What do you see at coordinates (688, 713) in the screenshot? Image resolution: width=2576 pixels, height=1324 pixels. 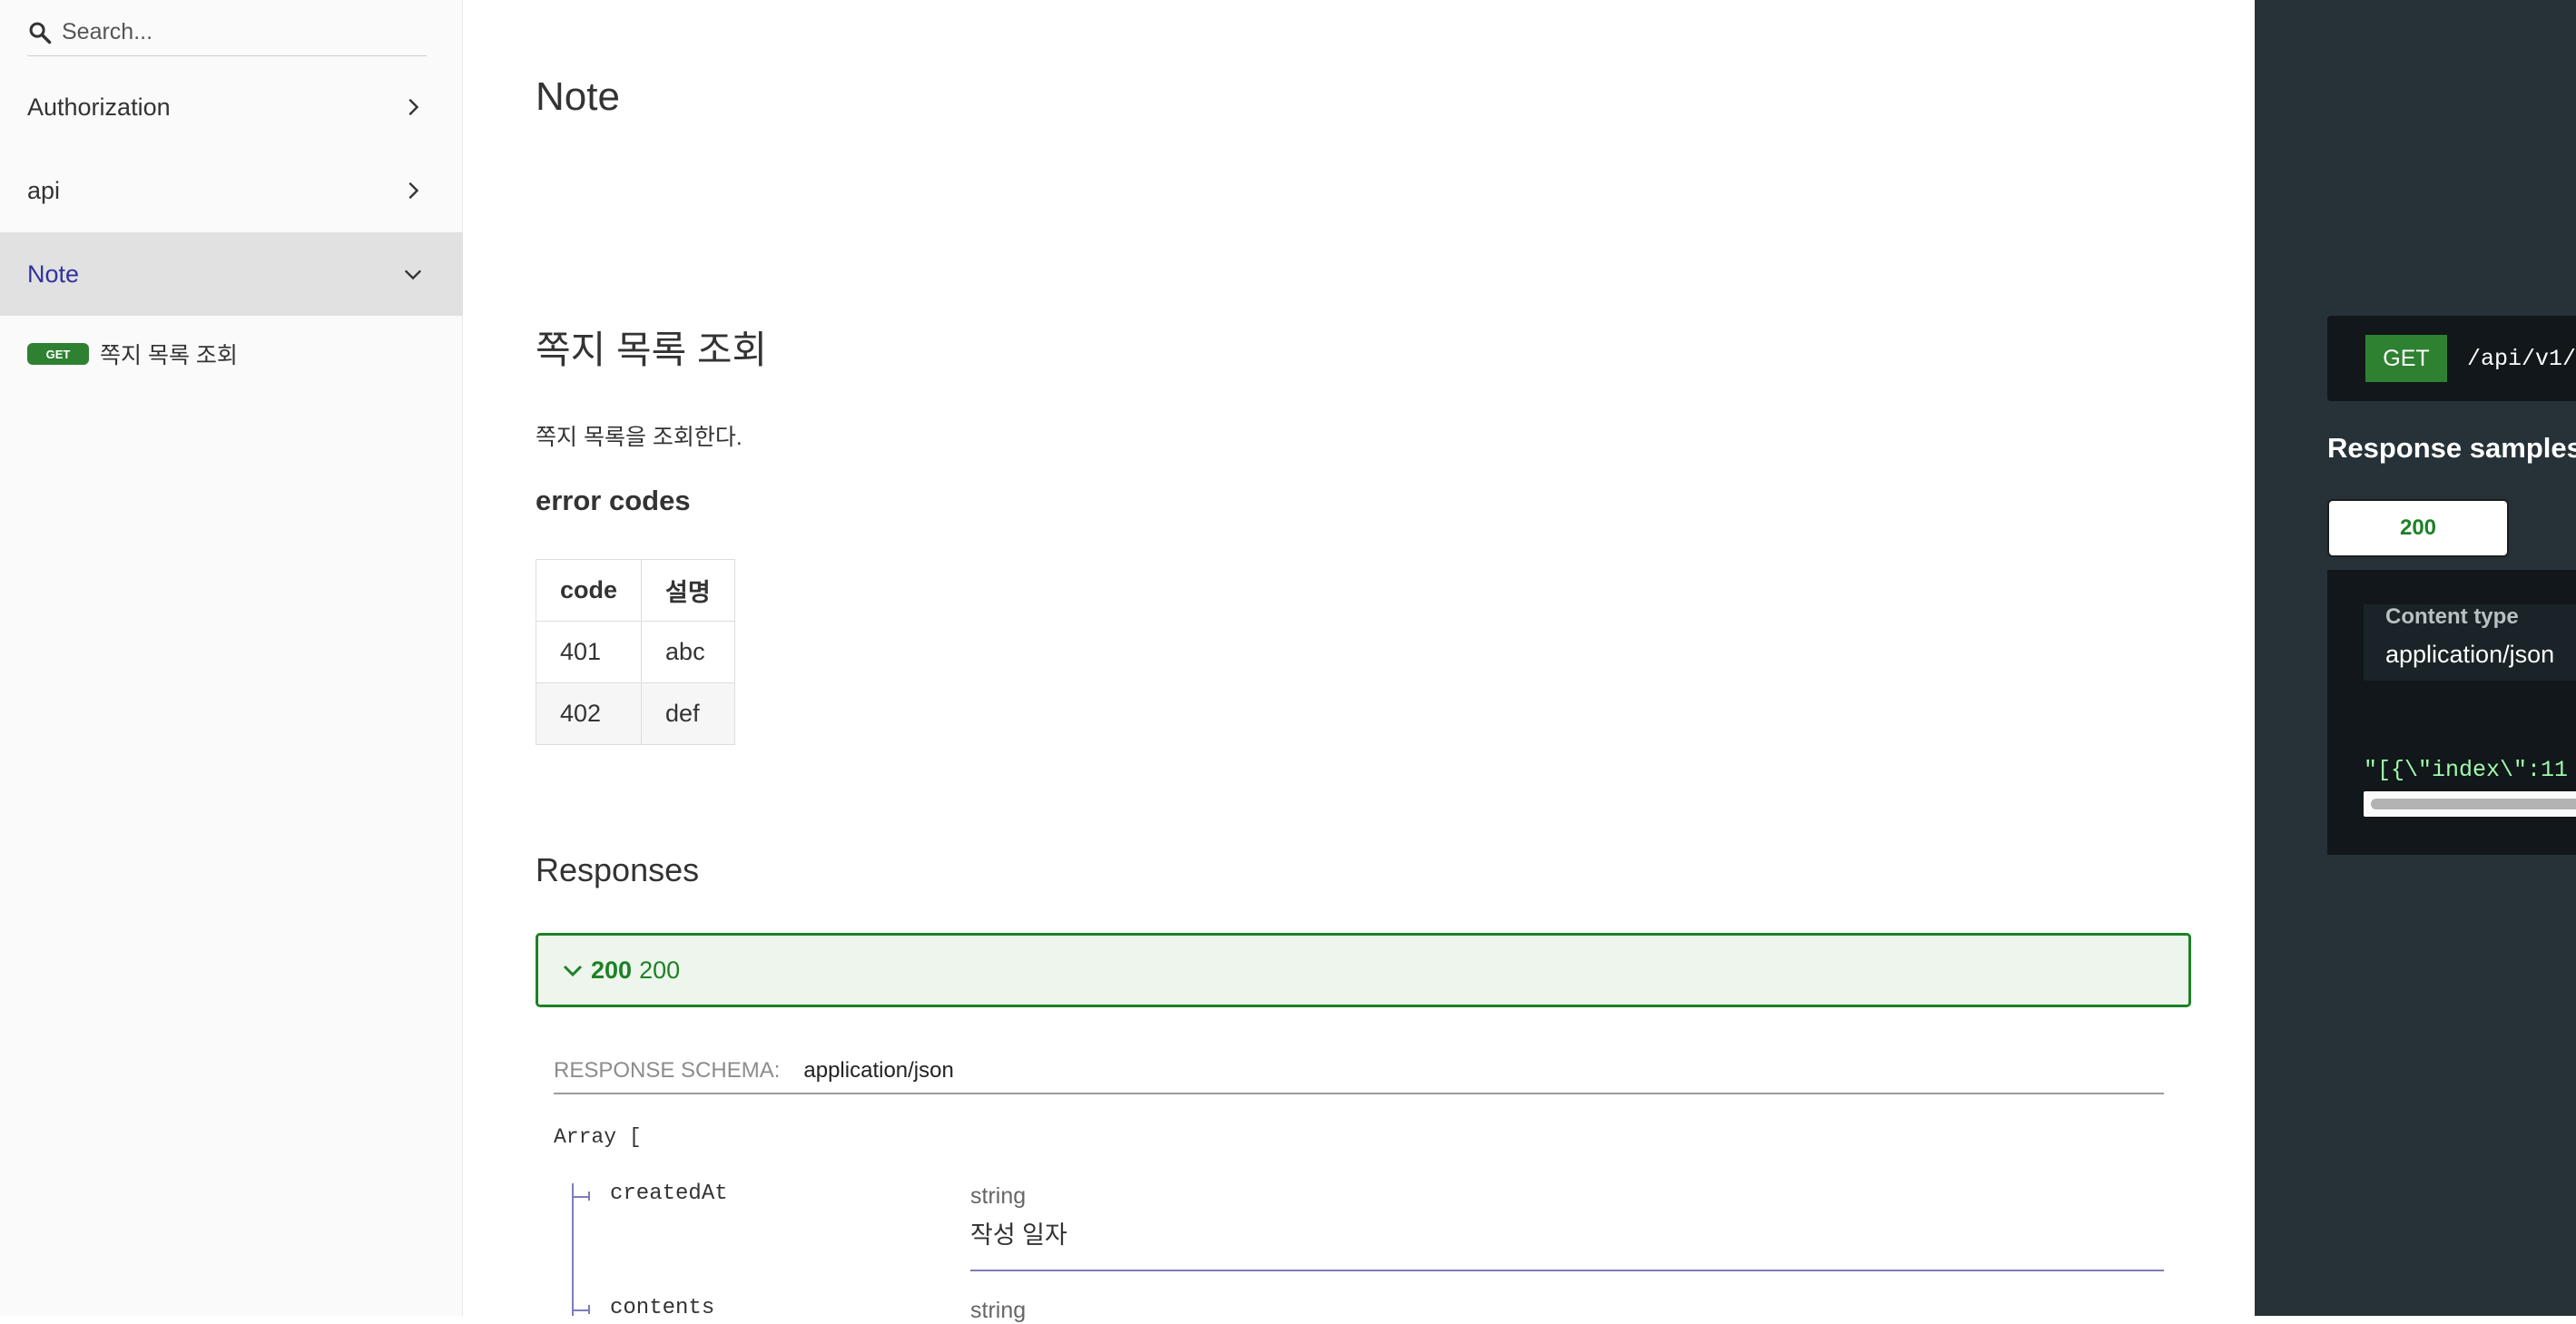 I see `table-cell: def` at bounding box center [688, 713].